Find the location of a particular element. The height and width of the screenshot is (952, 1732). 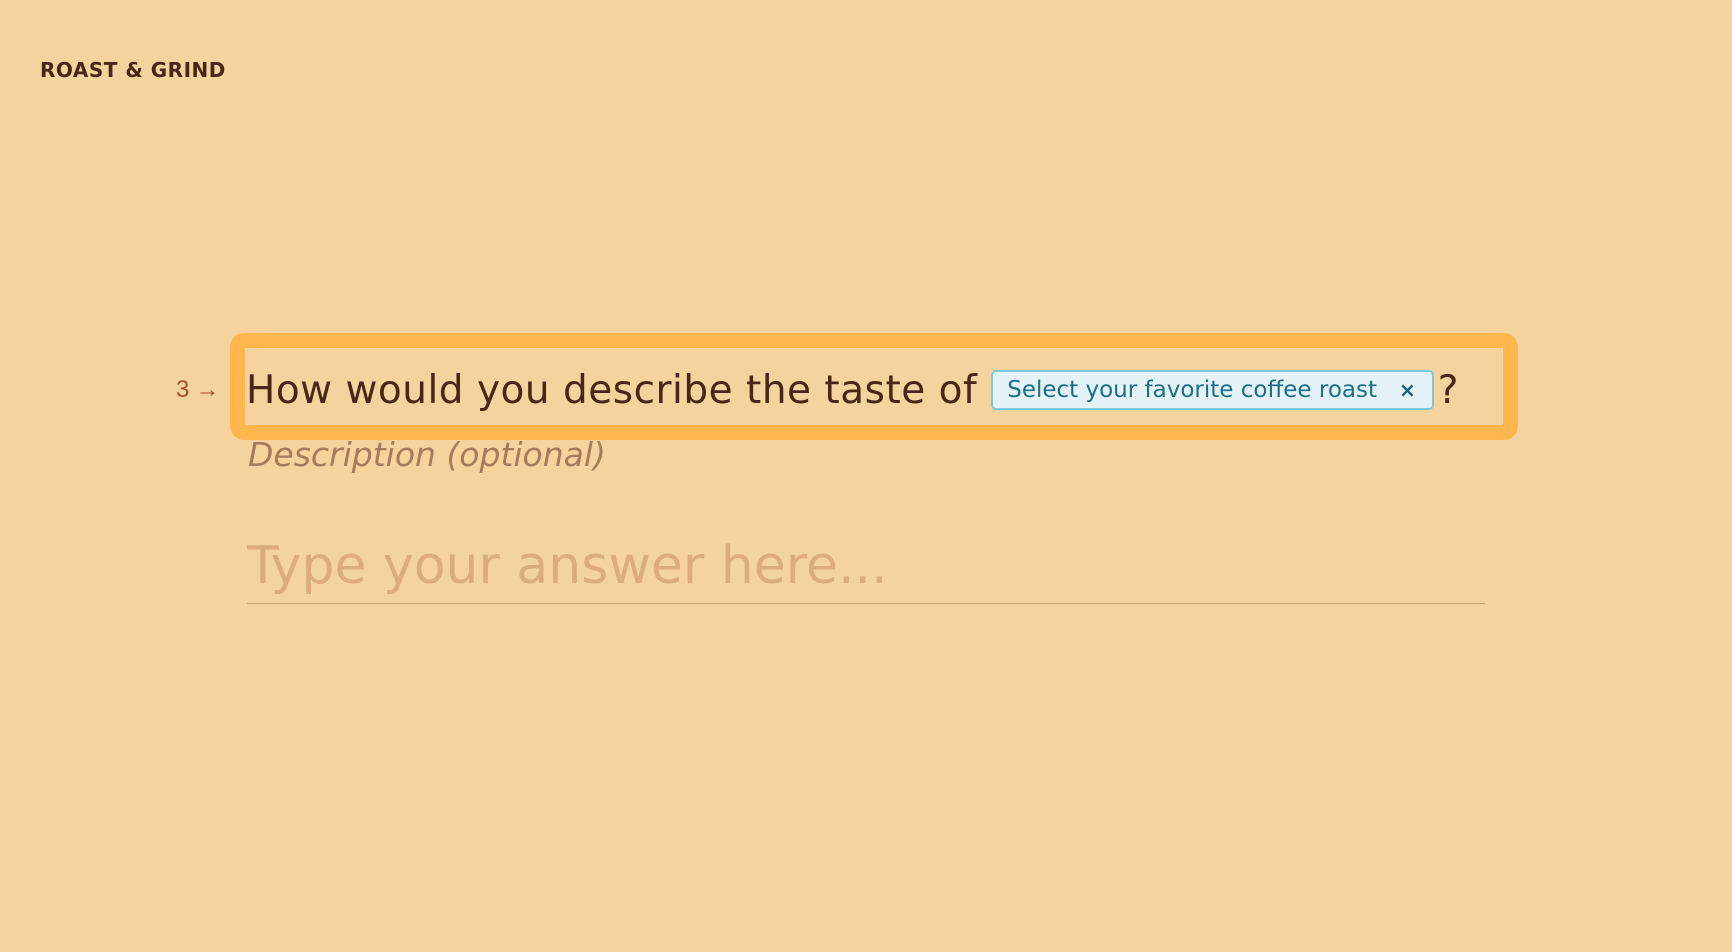

recall-chip: Select your favorite coffee roast × is located at coordinates (1212, 390).